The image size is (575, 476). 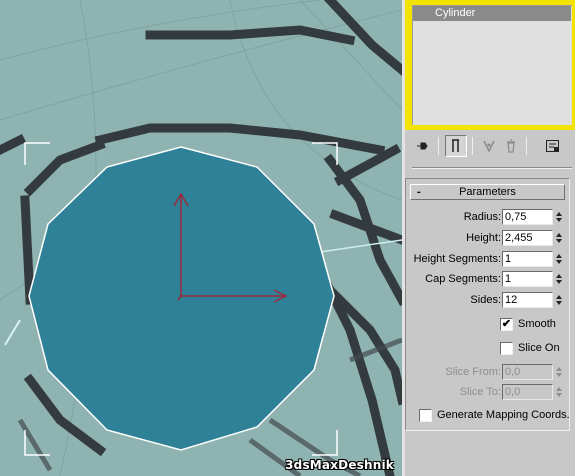 I want to click on slice-to-spinner, so click(x=559, y=392).